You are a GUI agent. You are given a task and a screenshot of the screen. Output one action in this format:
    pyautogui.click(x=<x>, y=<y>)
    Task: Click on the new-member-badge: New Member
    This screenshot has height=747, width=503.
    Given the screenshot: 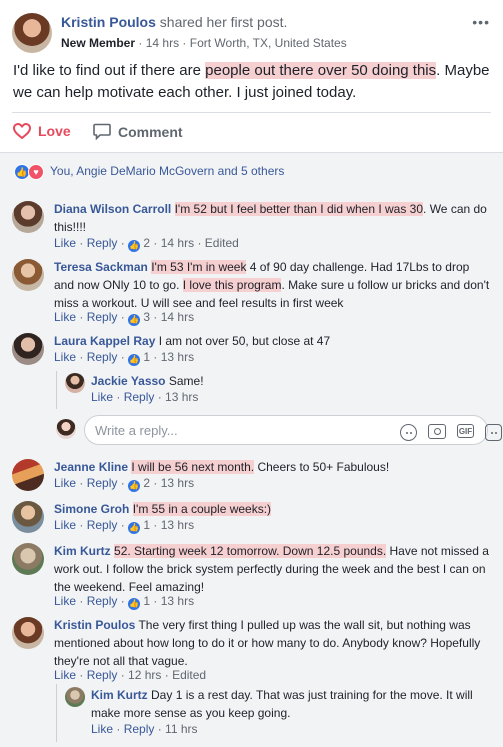 What is the action you would take?
    pyautogui.click(x=98, y=43)
    